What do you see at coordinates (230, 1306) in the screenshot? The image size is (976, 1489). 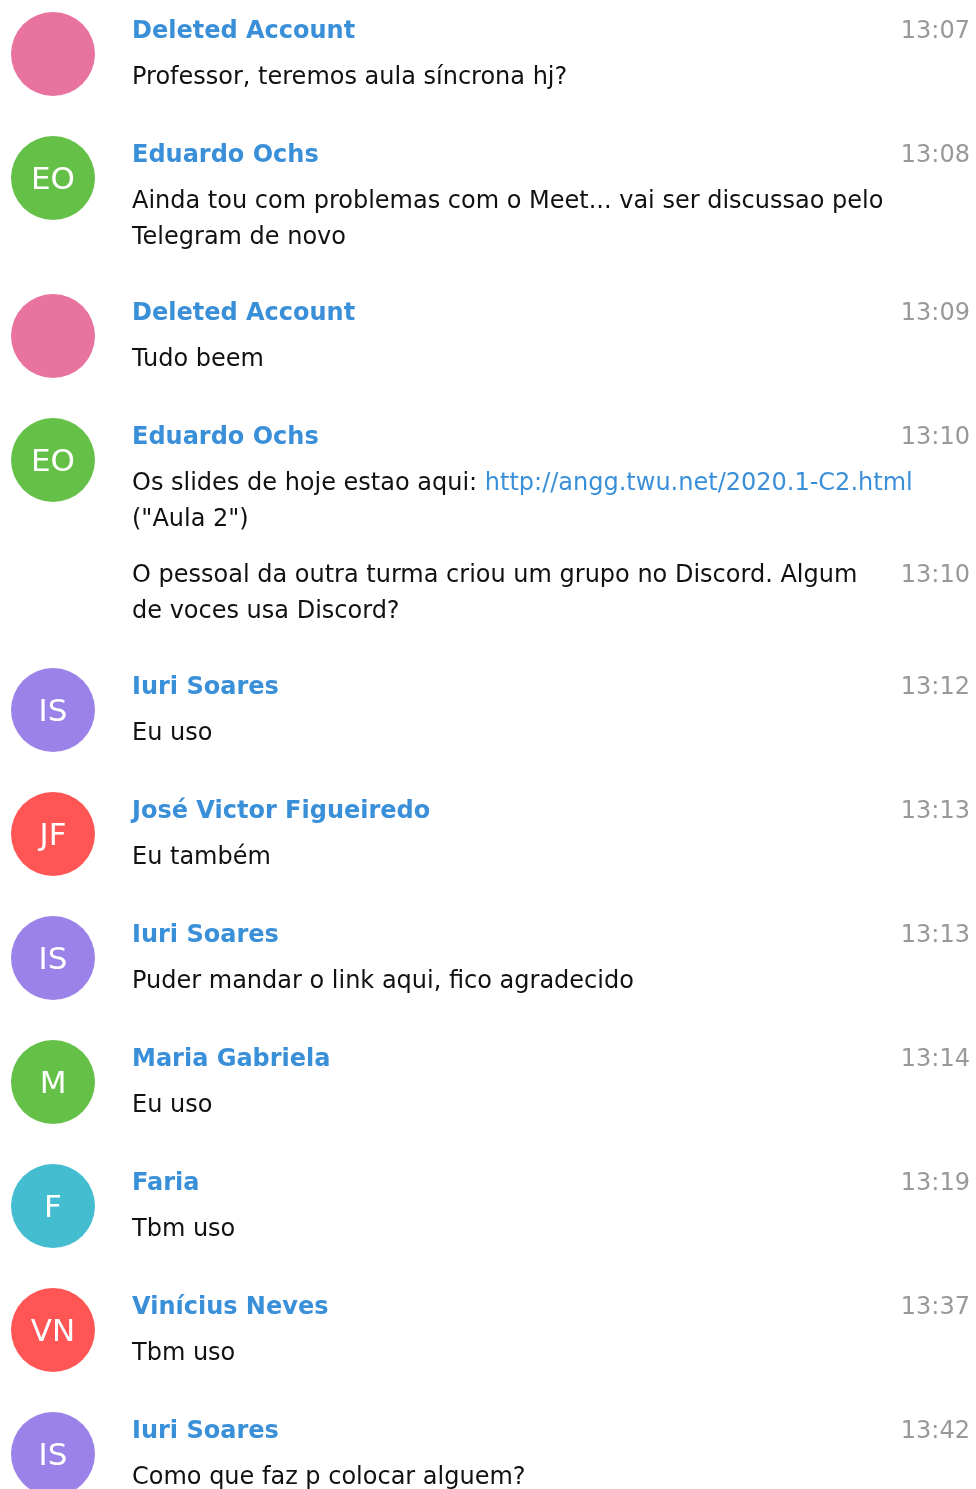 I see `sender-name: Vinícius Neves` at bounding box center [230, 1306].